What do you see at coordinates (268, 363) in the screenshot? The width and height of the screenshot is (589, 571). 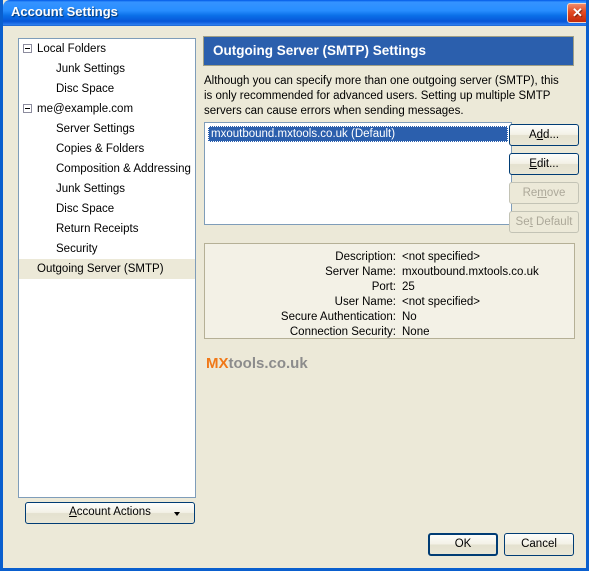 I see `watermark-tools: tools.co.uk` at bounding box center [268, 363].